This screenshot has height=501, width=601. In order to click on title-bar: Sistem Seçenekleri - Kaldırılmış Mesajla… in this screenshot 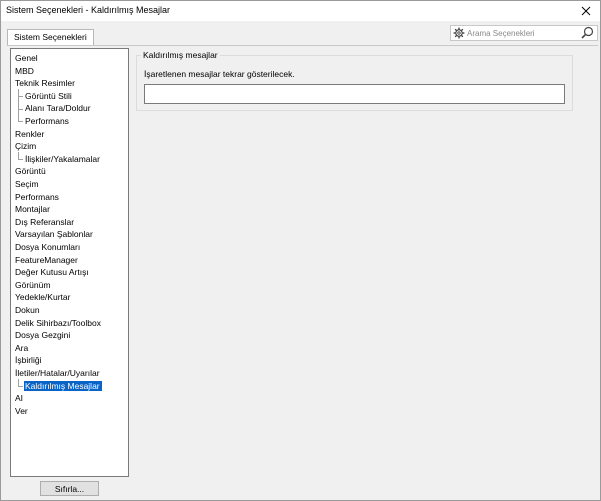, I will do `click(300, 11)`.